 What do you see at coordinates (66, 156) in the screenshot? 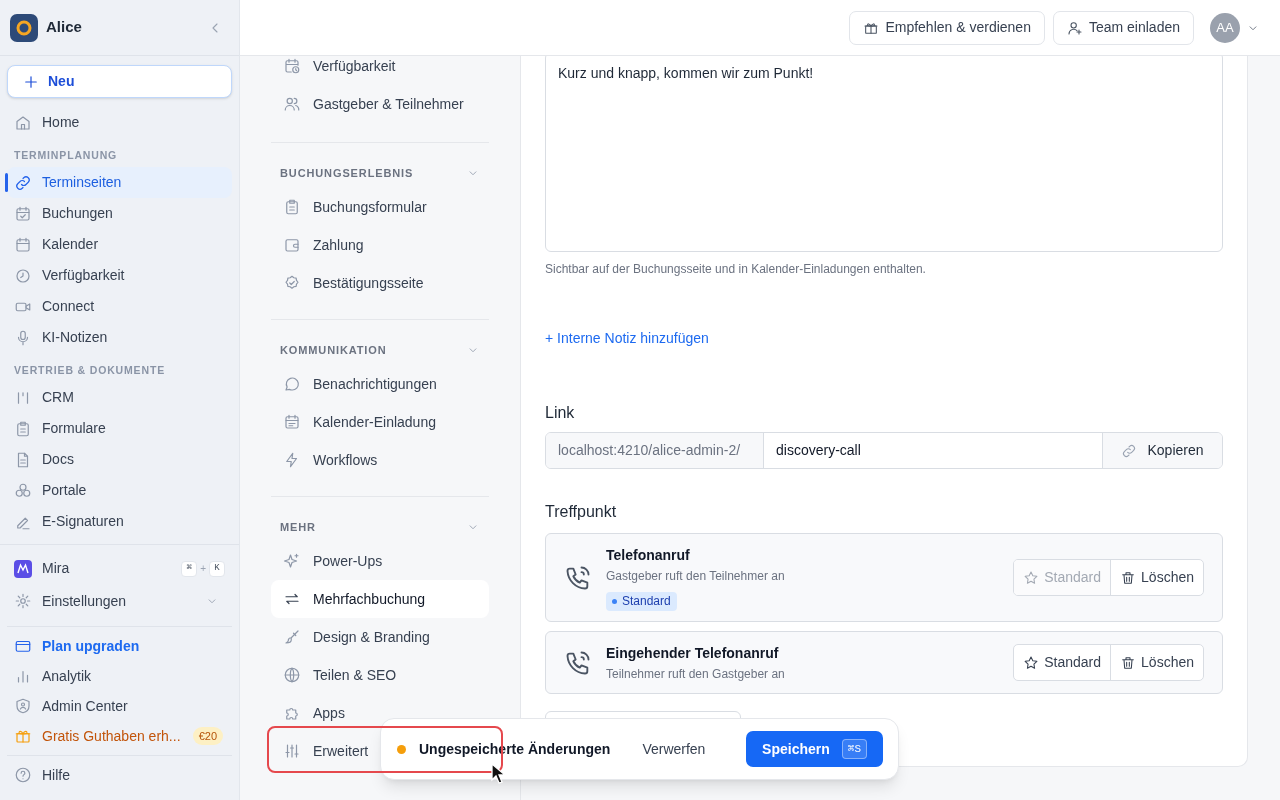
I see `section-heading: TERMINPLANUNG` at bounding box center [66, 156].